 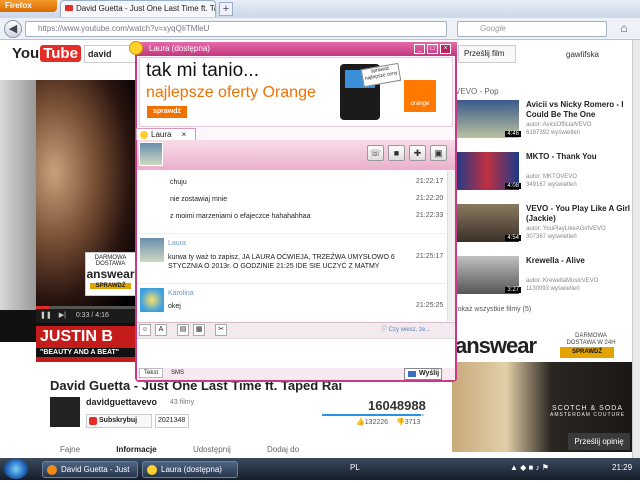 I want to click on tab-add-to: Dodaj do, so click(x=283, y=449).